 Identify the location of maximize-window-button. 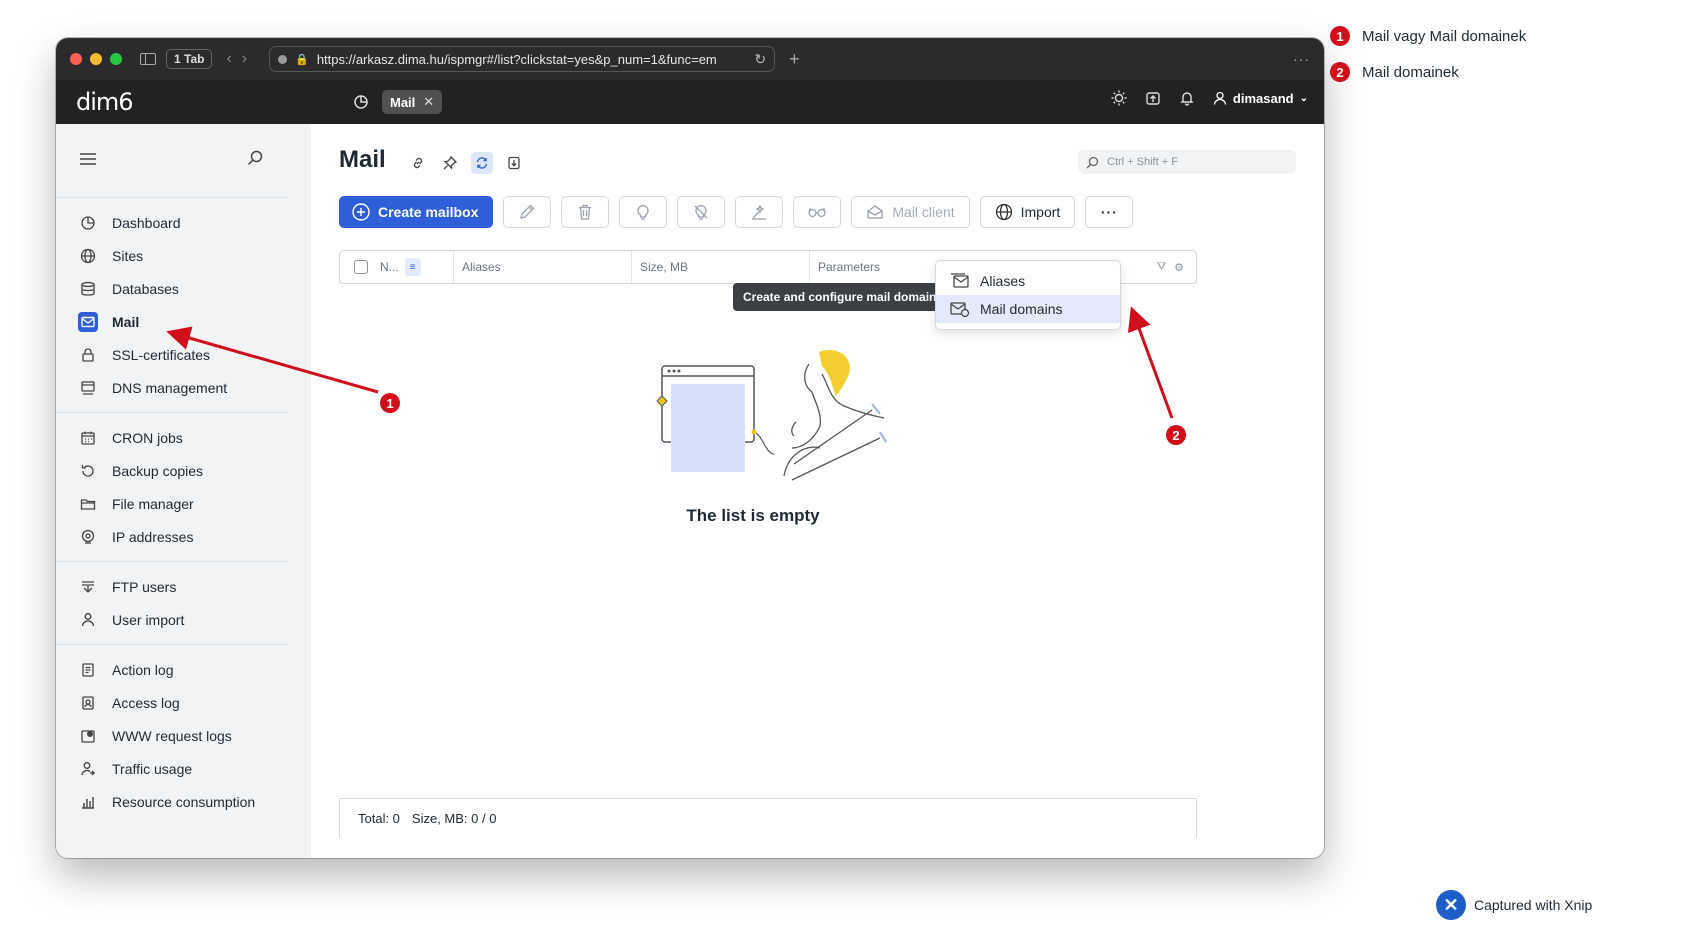
(116, 59).